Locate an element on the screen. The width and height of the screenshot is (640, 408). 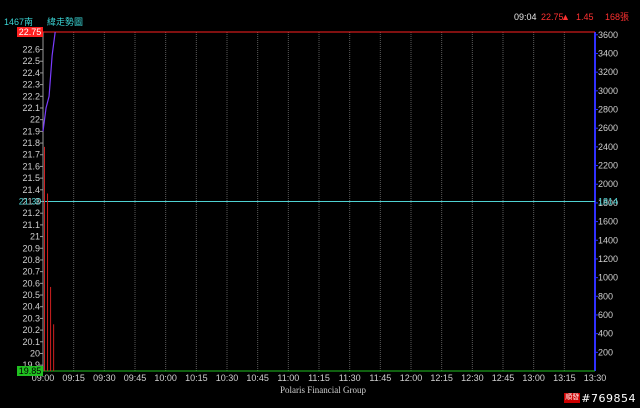
y-tick-label: 22.4 is located at coordinates (31, 73).